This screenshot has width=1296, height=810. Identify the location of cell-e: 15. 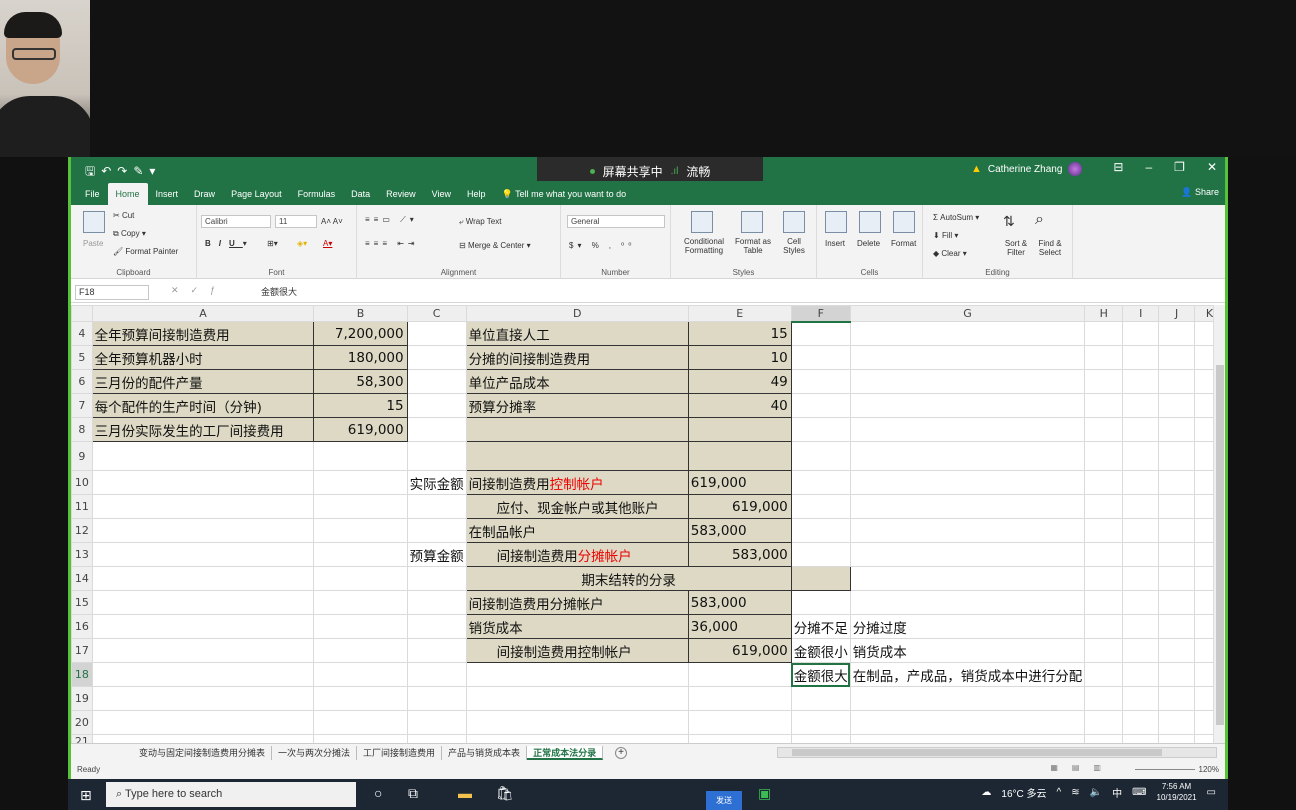
(739, 333).